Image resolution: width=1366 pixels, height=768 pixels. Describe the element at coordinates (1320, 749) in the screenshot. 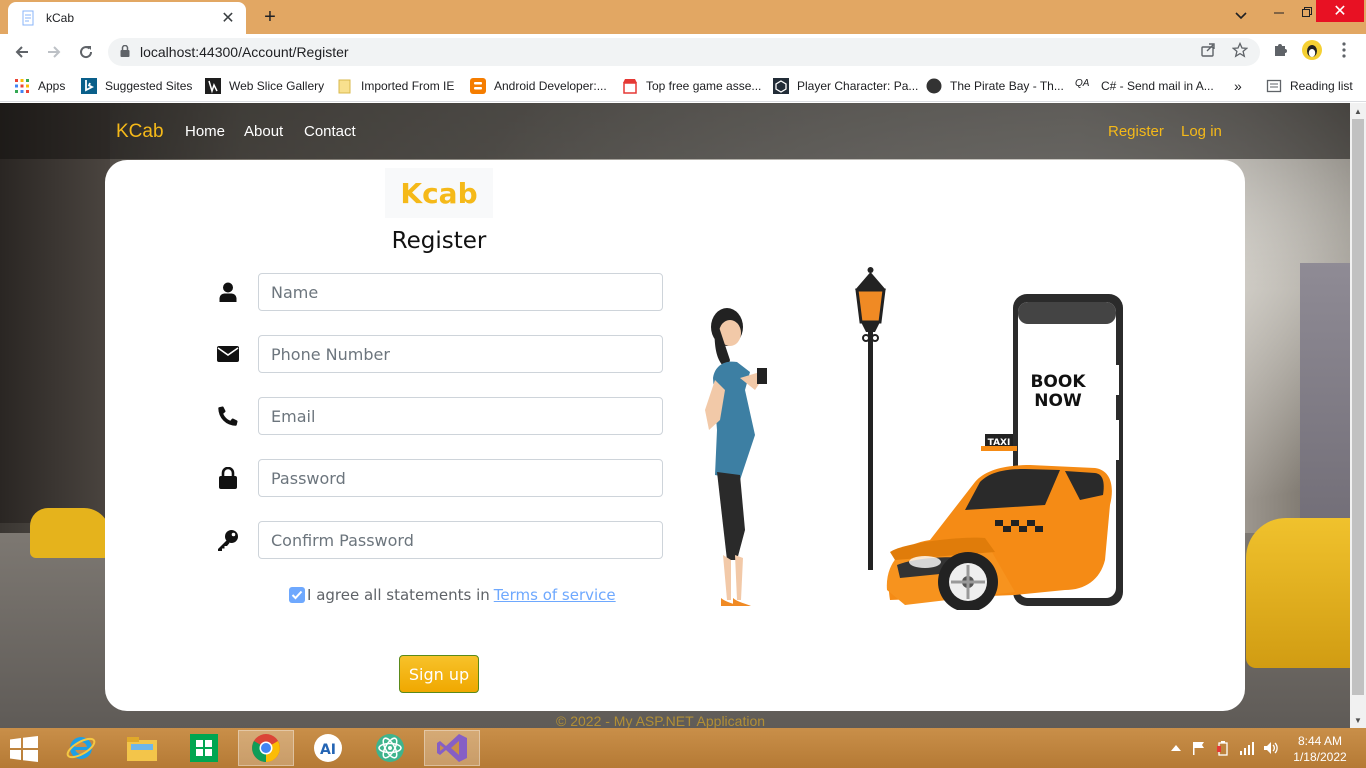

I see `taskbar-clock: 8:44 AM 1/18/2022` at that location.